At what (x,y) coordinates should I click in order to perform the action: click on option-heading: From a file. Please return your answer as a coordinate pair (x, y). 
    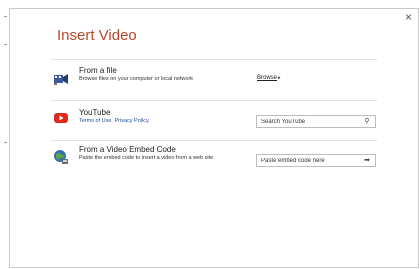
    Looking at the image, I should click on (98, 70).